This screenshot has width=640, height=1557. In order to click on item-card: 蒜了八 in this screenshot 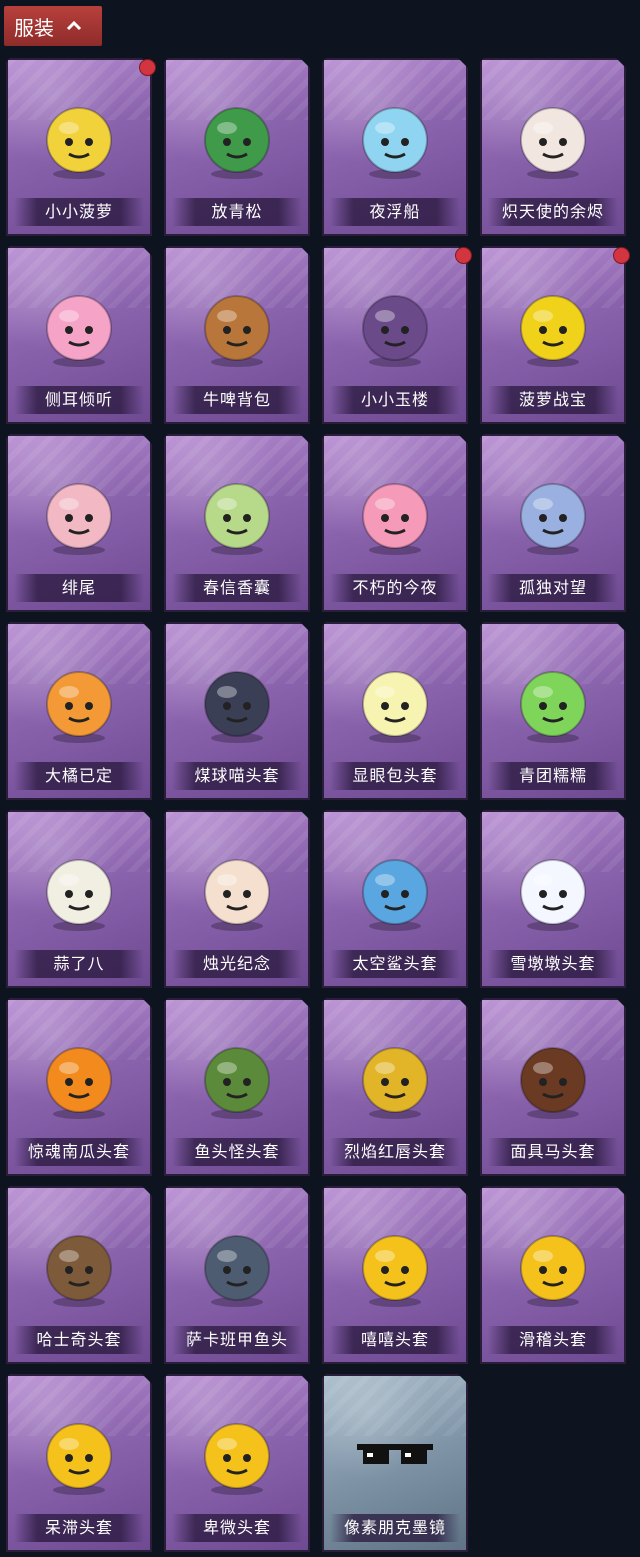, I will do `click(79, 899)`.